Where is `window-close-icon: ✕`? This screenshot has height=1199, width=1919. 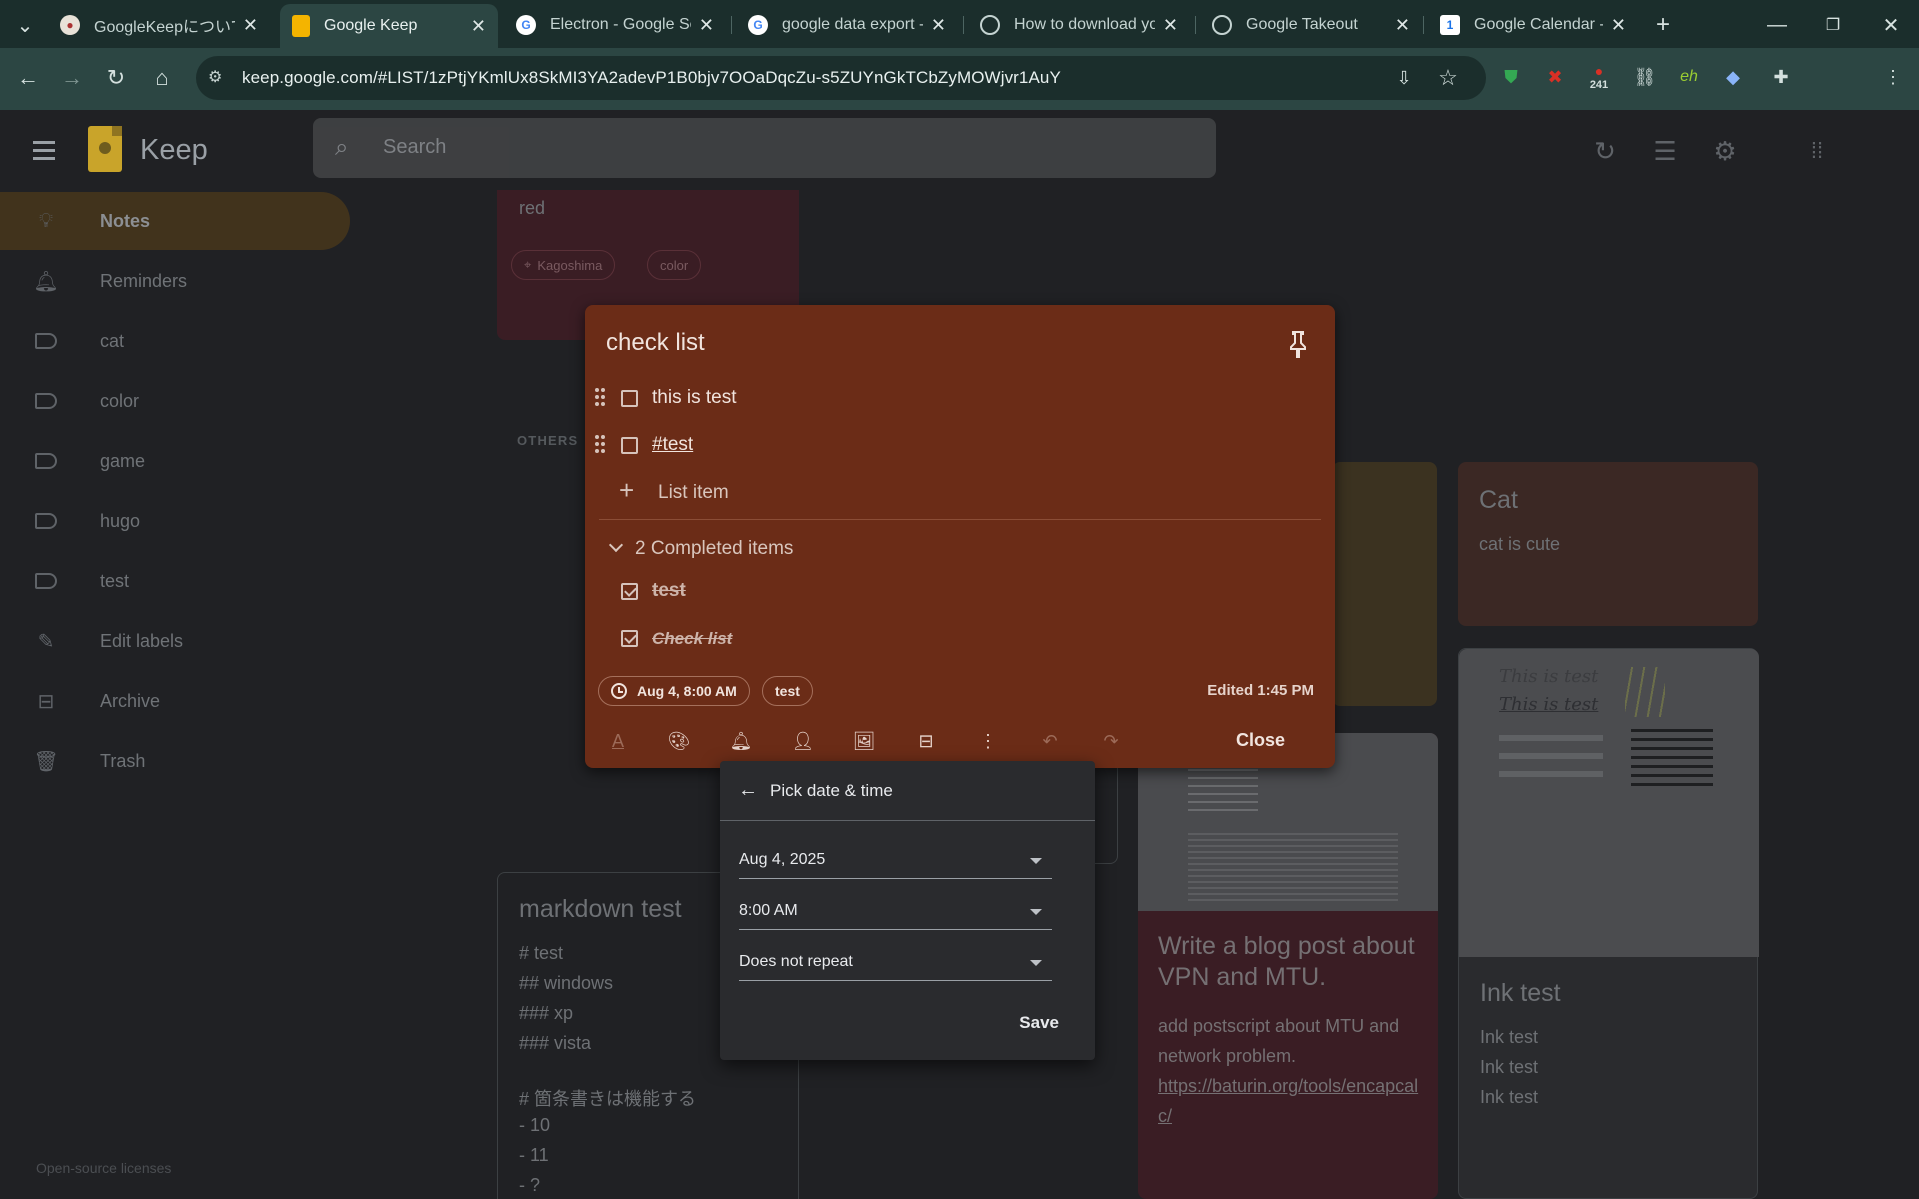 window-close-icon: ✕ is located at coordinates (1891, 25).